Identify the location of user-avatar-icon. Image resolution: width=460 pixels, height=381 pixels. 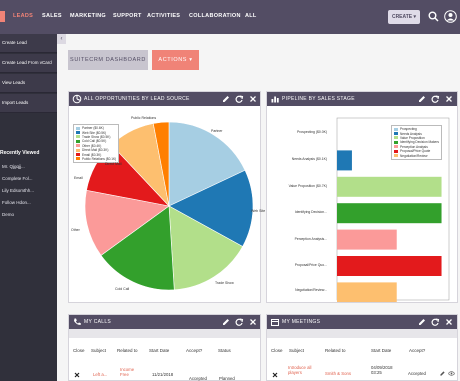
(450, 16).